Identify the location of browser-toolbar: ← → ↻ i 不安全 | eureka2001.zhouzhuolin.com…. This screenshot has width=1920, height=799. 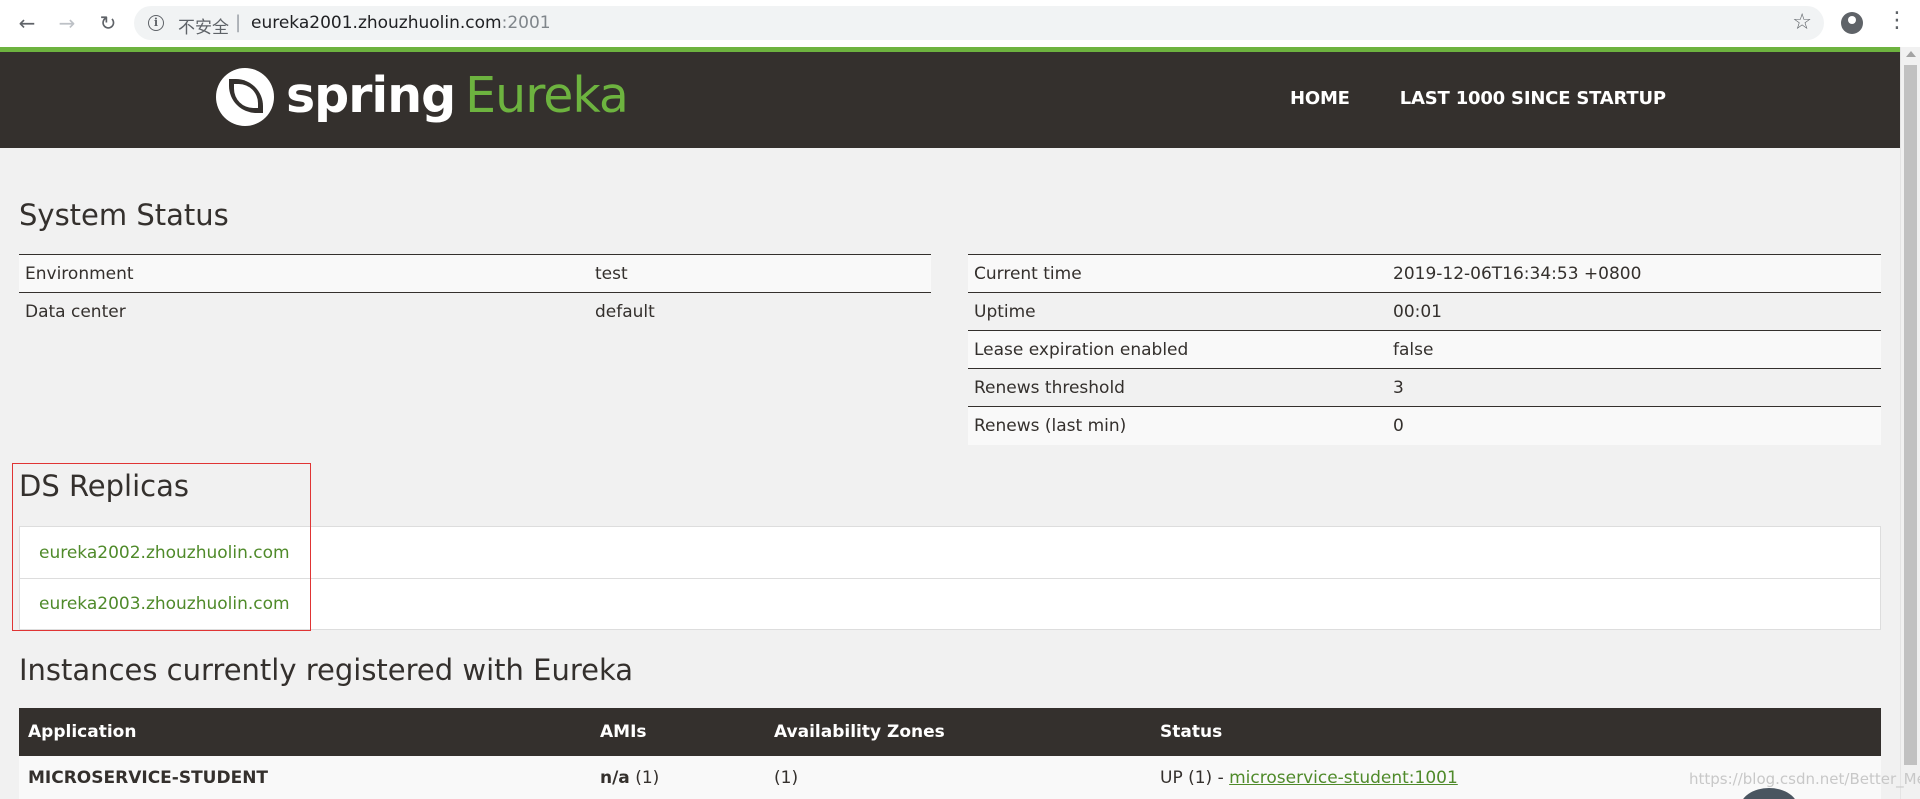
(960, 23).